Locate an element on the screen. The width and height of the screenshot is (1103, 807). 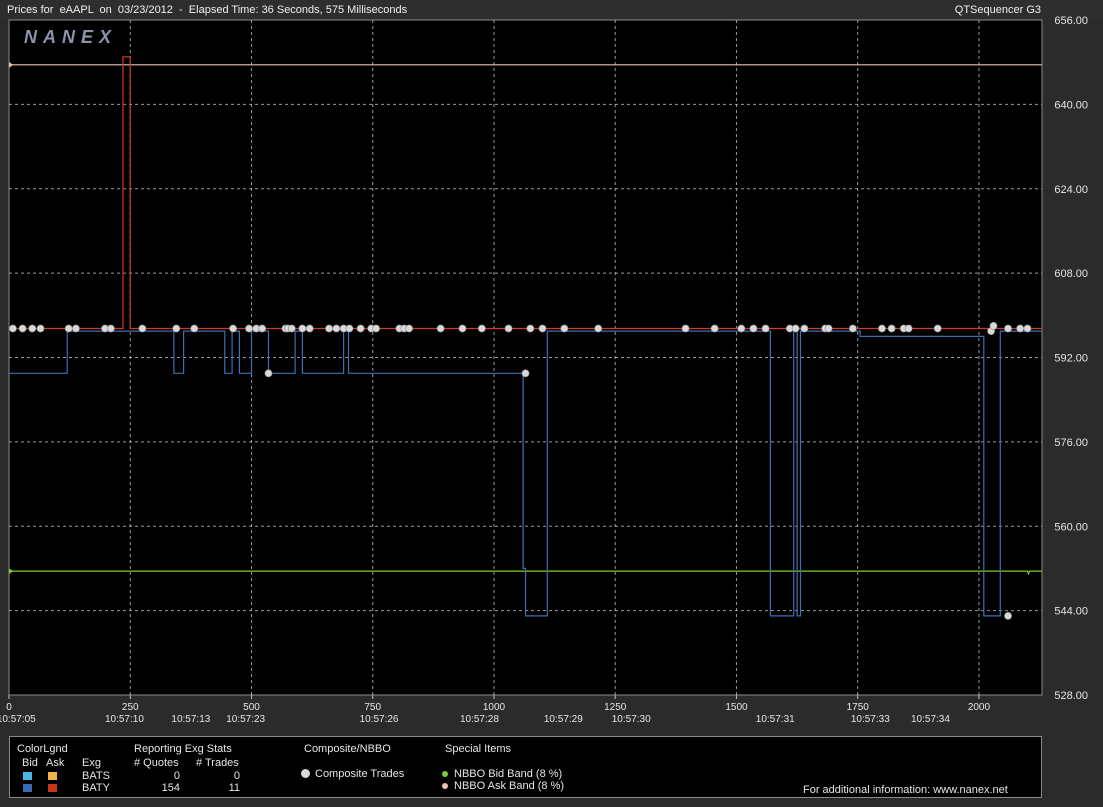
bats-ask-swatch is located at coordinates (52, 776).